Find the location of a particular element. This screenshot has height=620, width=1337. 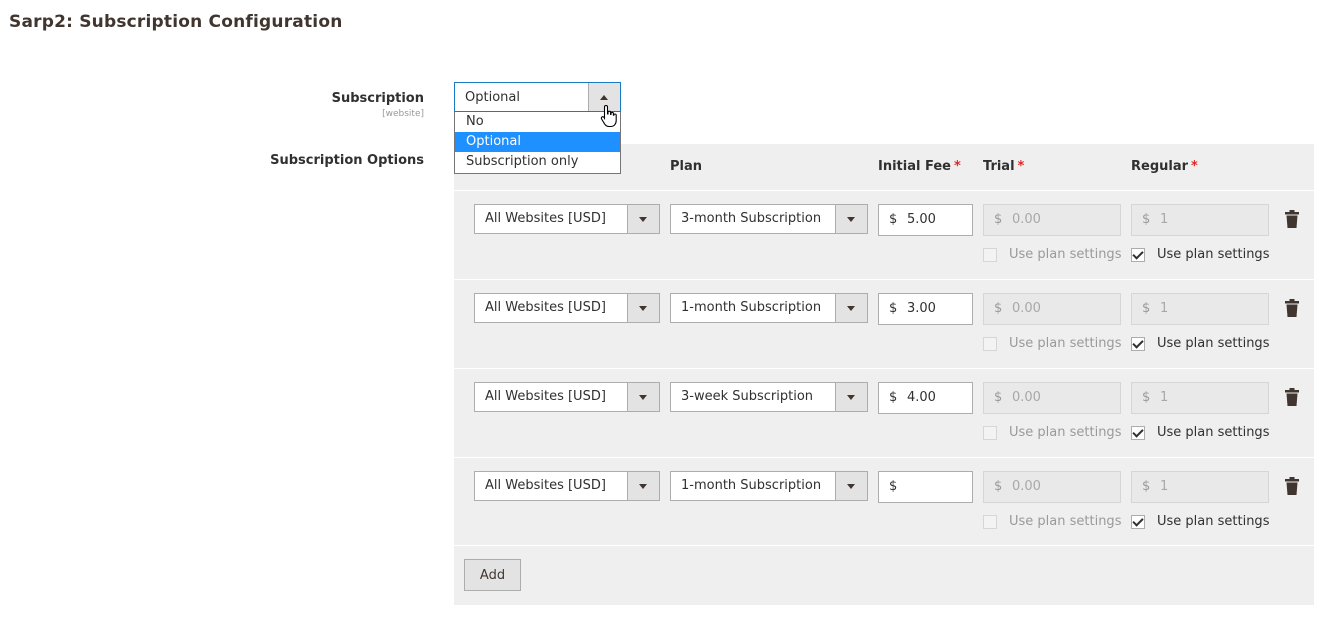

subscription-select-value: Optional is located at coordinates (492, 97).